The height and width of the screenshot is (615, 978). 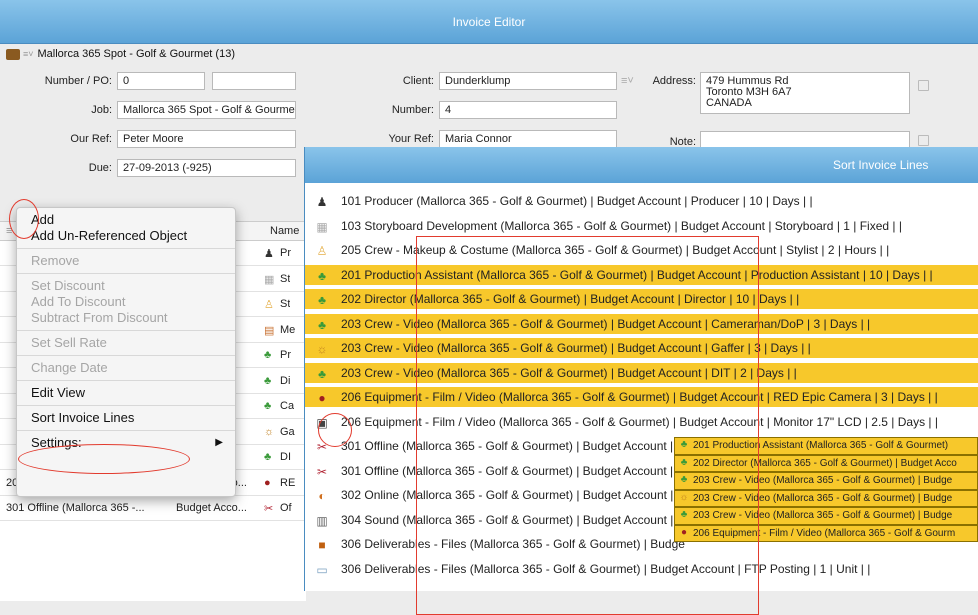 I want to click on menu-item-sort-invoice-lines: Sort Invoice Lines, so click(x=126, y=418).